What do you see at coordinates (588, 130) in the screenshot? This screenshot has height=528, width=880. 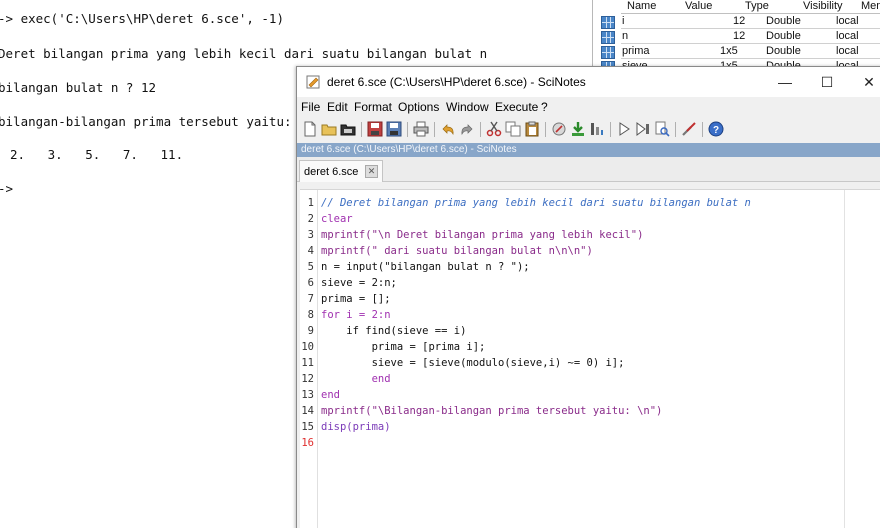 I see `toolbar: ?` at bounding box center [588, 130].